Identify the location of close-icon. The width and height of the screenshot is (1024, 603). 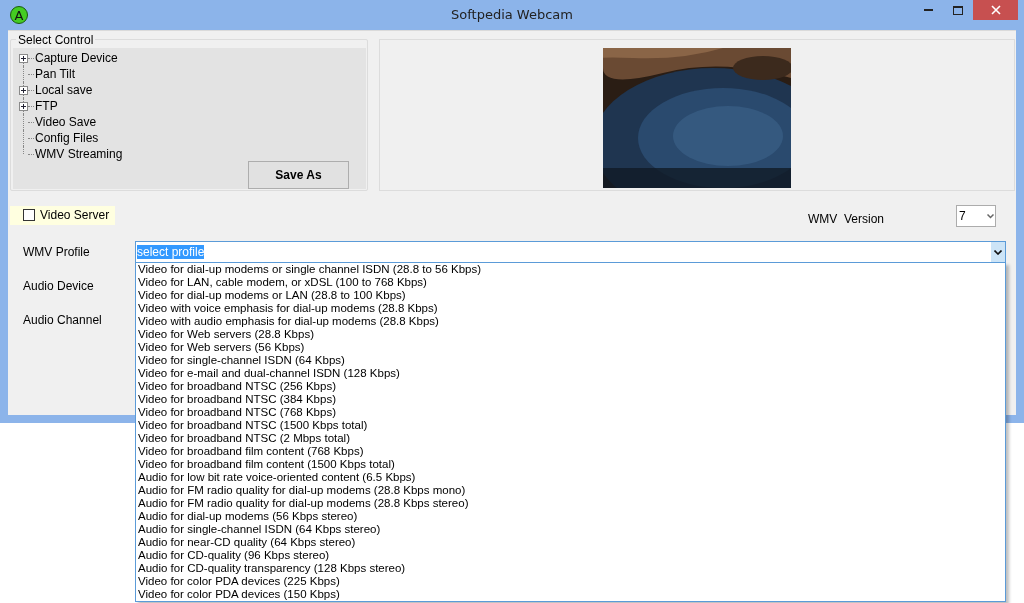
(995, 10).